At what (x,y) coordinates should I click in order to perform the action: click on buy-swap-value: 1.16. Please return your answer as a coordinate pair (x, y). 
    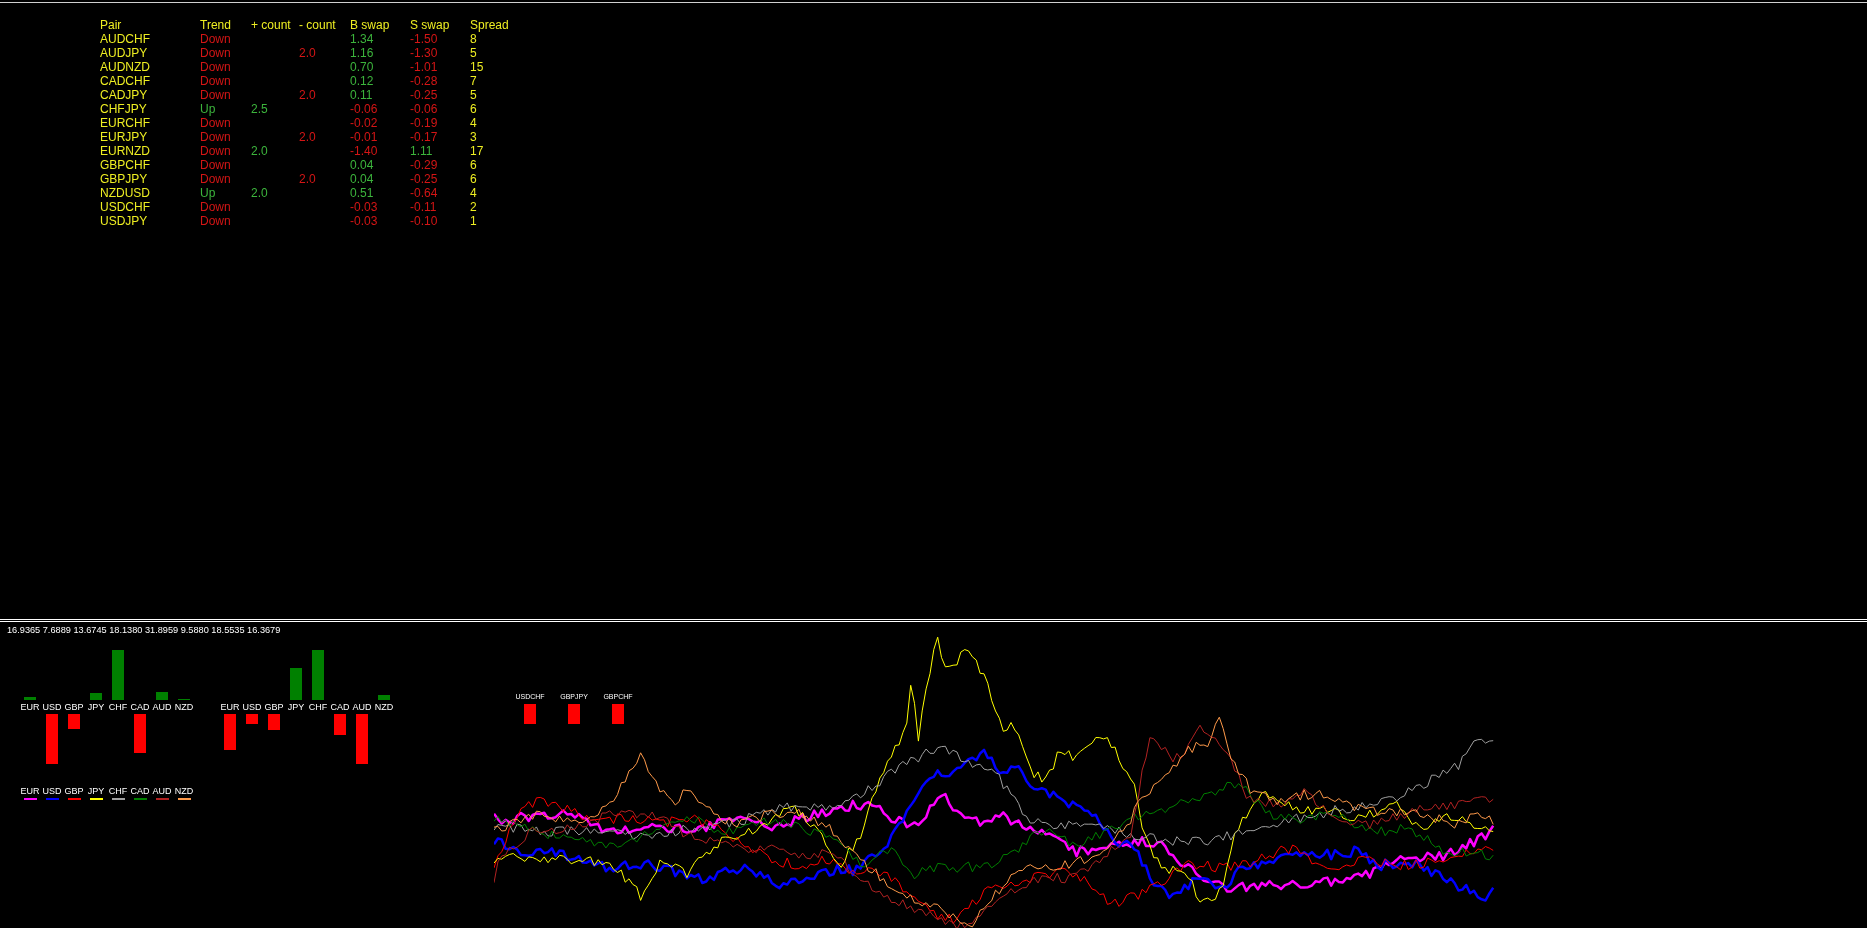
    Looking at the image, I should click on (362, 53).